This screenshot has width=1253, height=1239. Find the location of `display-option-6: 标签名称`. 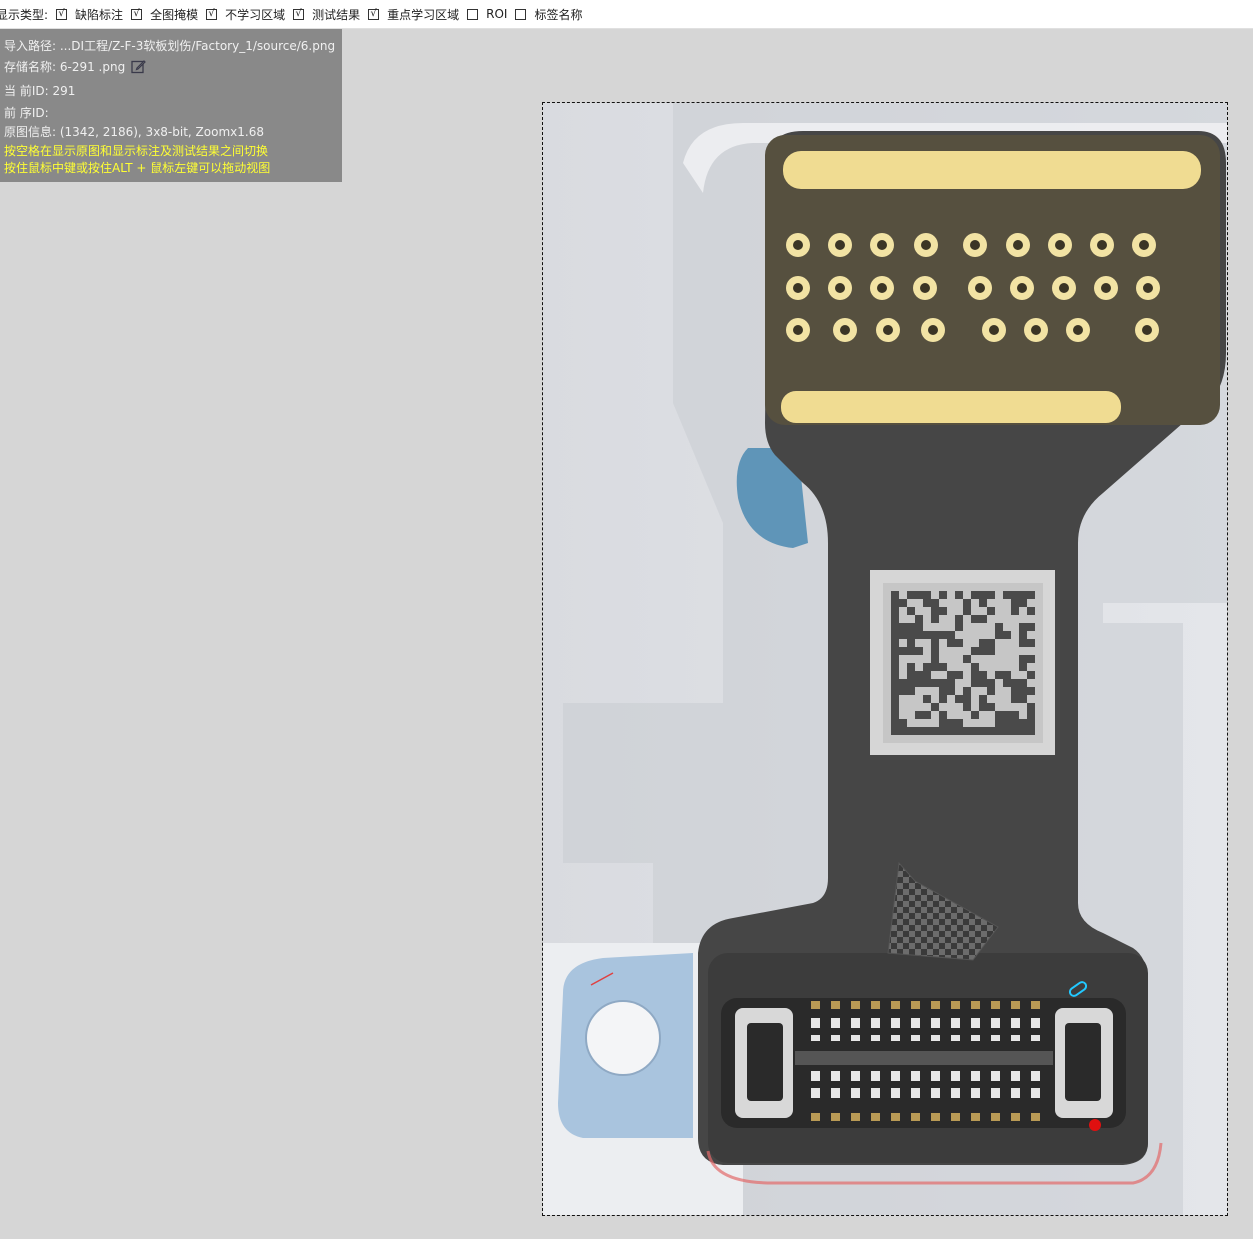

display-option-6: 标签名称 is located at coordinates (548, 14).